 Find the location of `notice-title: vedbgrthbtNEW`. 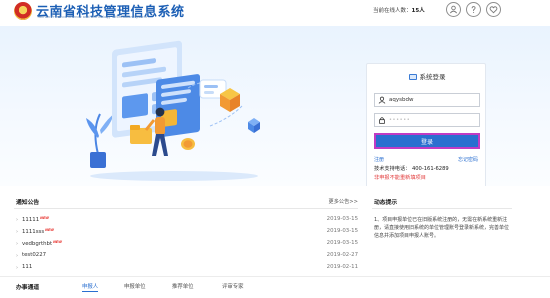

notice-title: vedbgrthbtNEW is located at coordinates (42, 243).